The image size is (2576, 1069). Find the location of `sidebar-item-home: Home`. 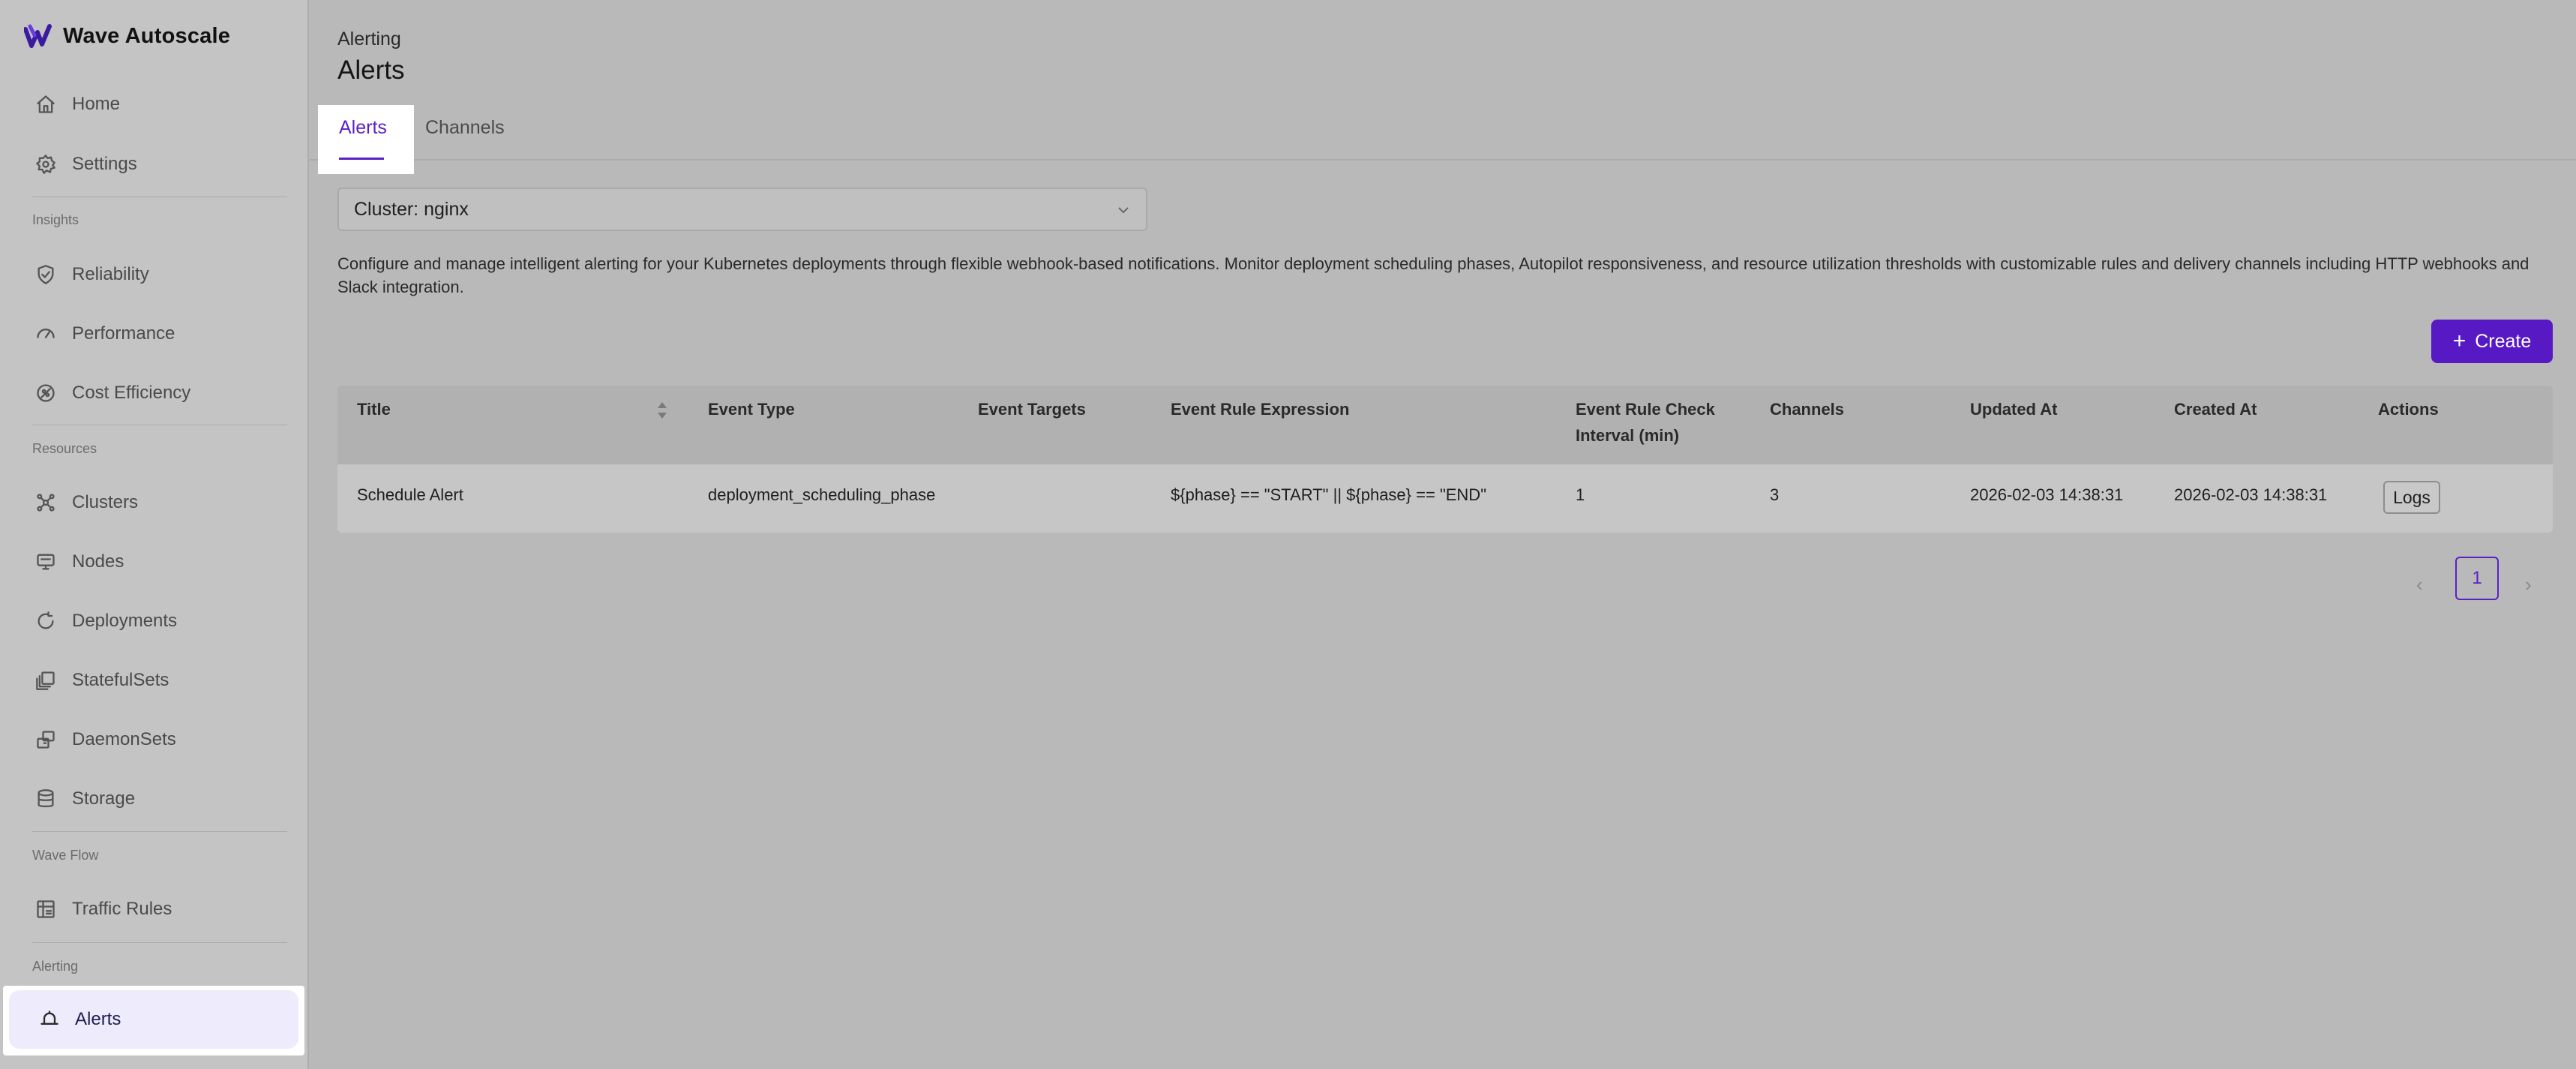

sidebar-item-home: Home is located at coordinates (154, 104).